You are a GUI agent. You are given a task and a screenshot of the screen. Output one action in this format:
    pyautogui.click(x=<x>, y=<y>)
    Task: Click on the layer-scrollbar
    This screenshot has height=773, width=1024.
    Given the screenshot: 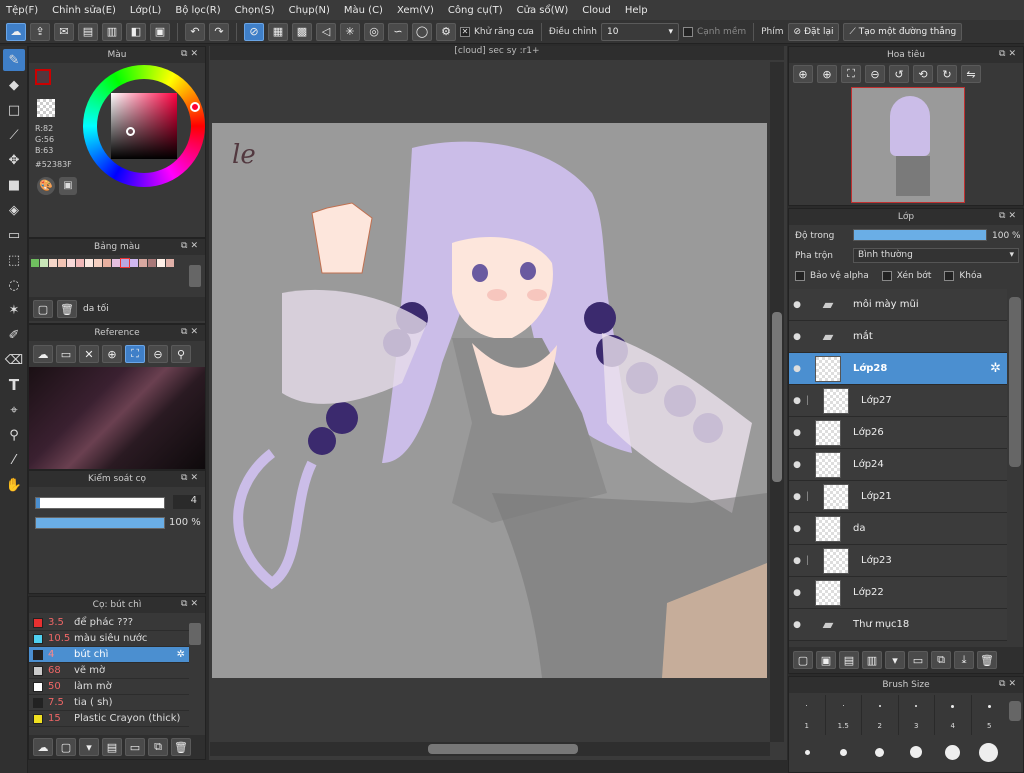 What is the action you would take?
    pyautogui.click(x=1015, y=382)
    